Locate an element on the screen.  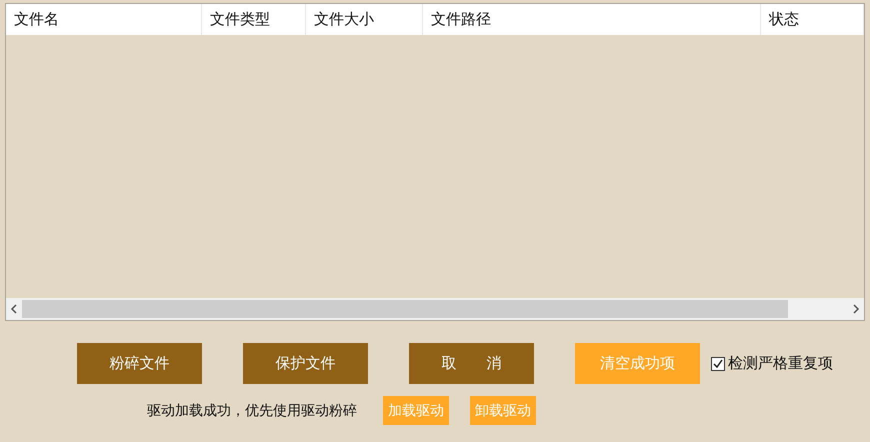
column-header: 文件大小 is located at coordinates (364, 19).